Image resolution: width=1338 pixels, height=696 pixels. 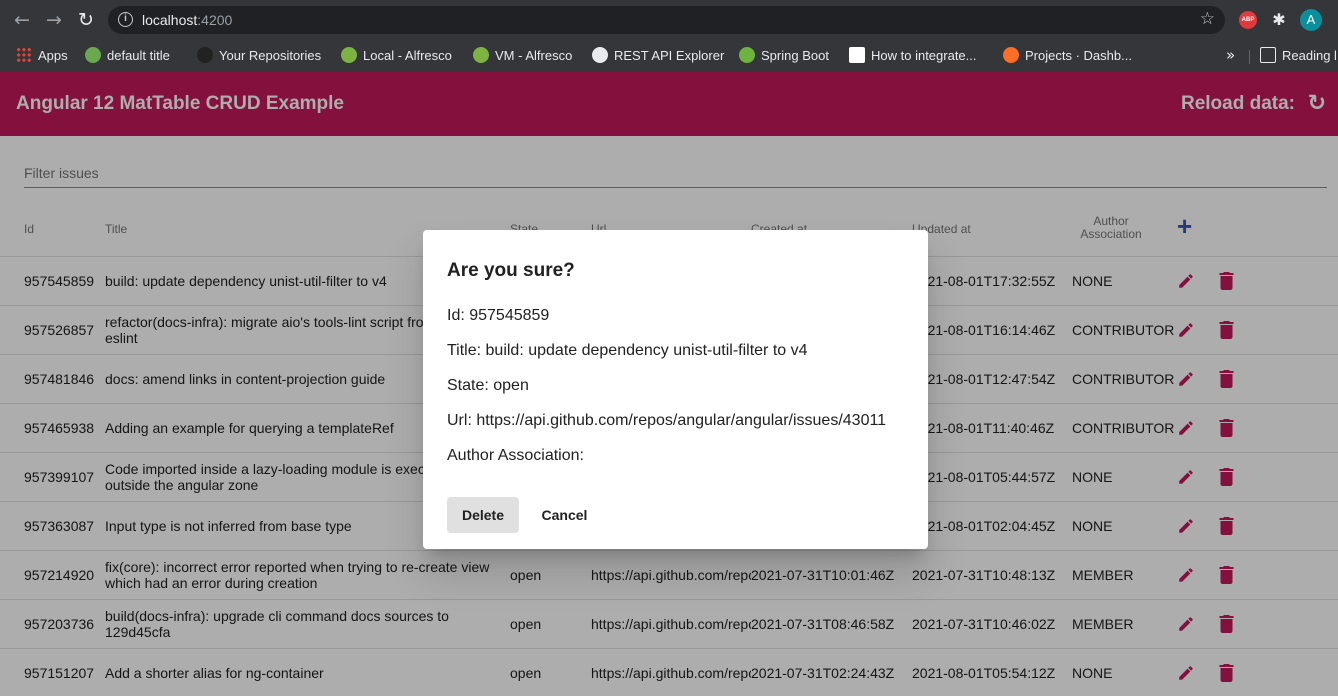 What do you see at coordinates (259, 56) in the screenshot?
I see `bookmark-your-repositories: Your Repositories` at bounding box center [259, 56].